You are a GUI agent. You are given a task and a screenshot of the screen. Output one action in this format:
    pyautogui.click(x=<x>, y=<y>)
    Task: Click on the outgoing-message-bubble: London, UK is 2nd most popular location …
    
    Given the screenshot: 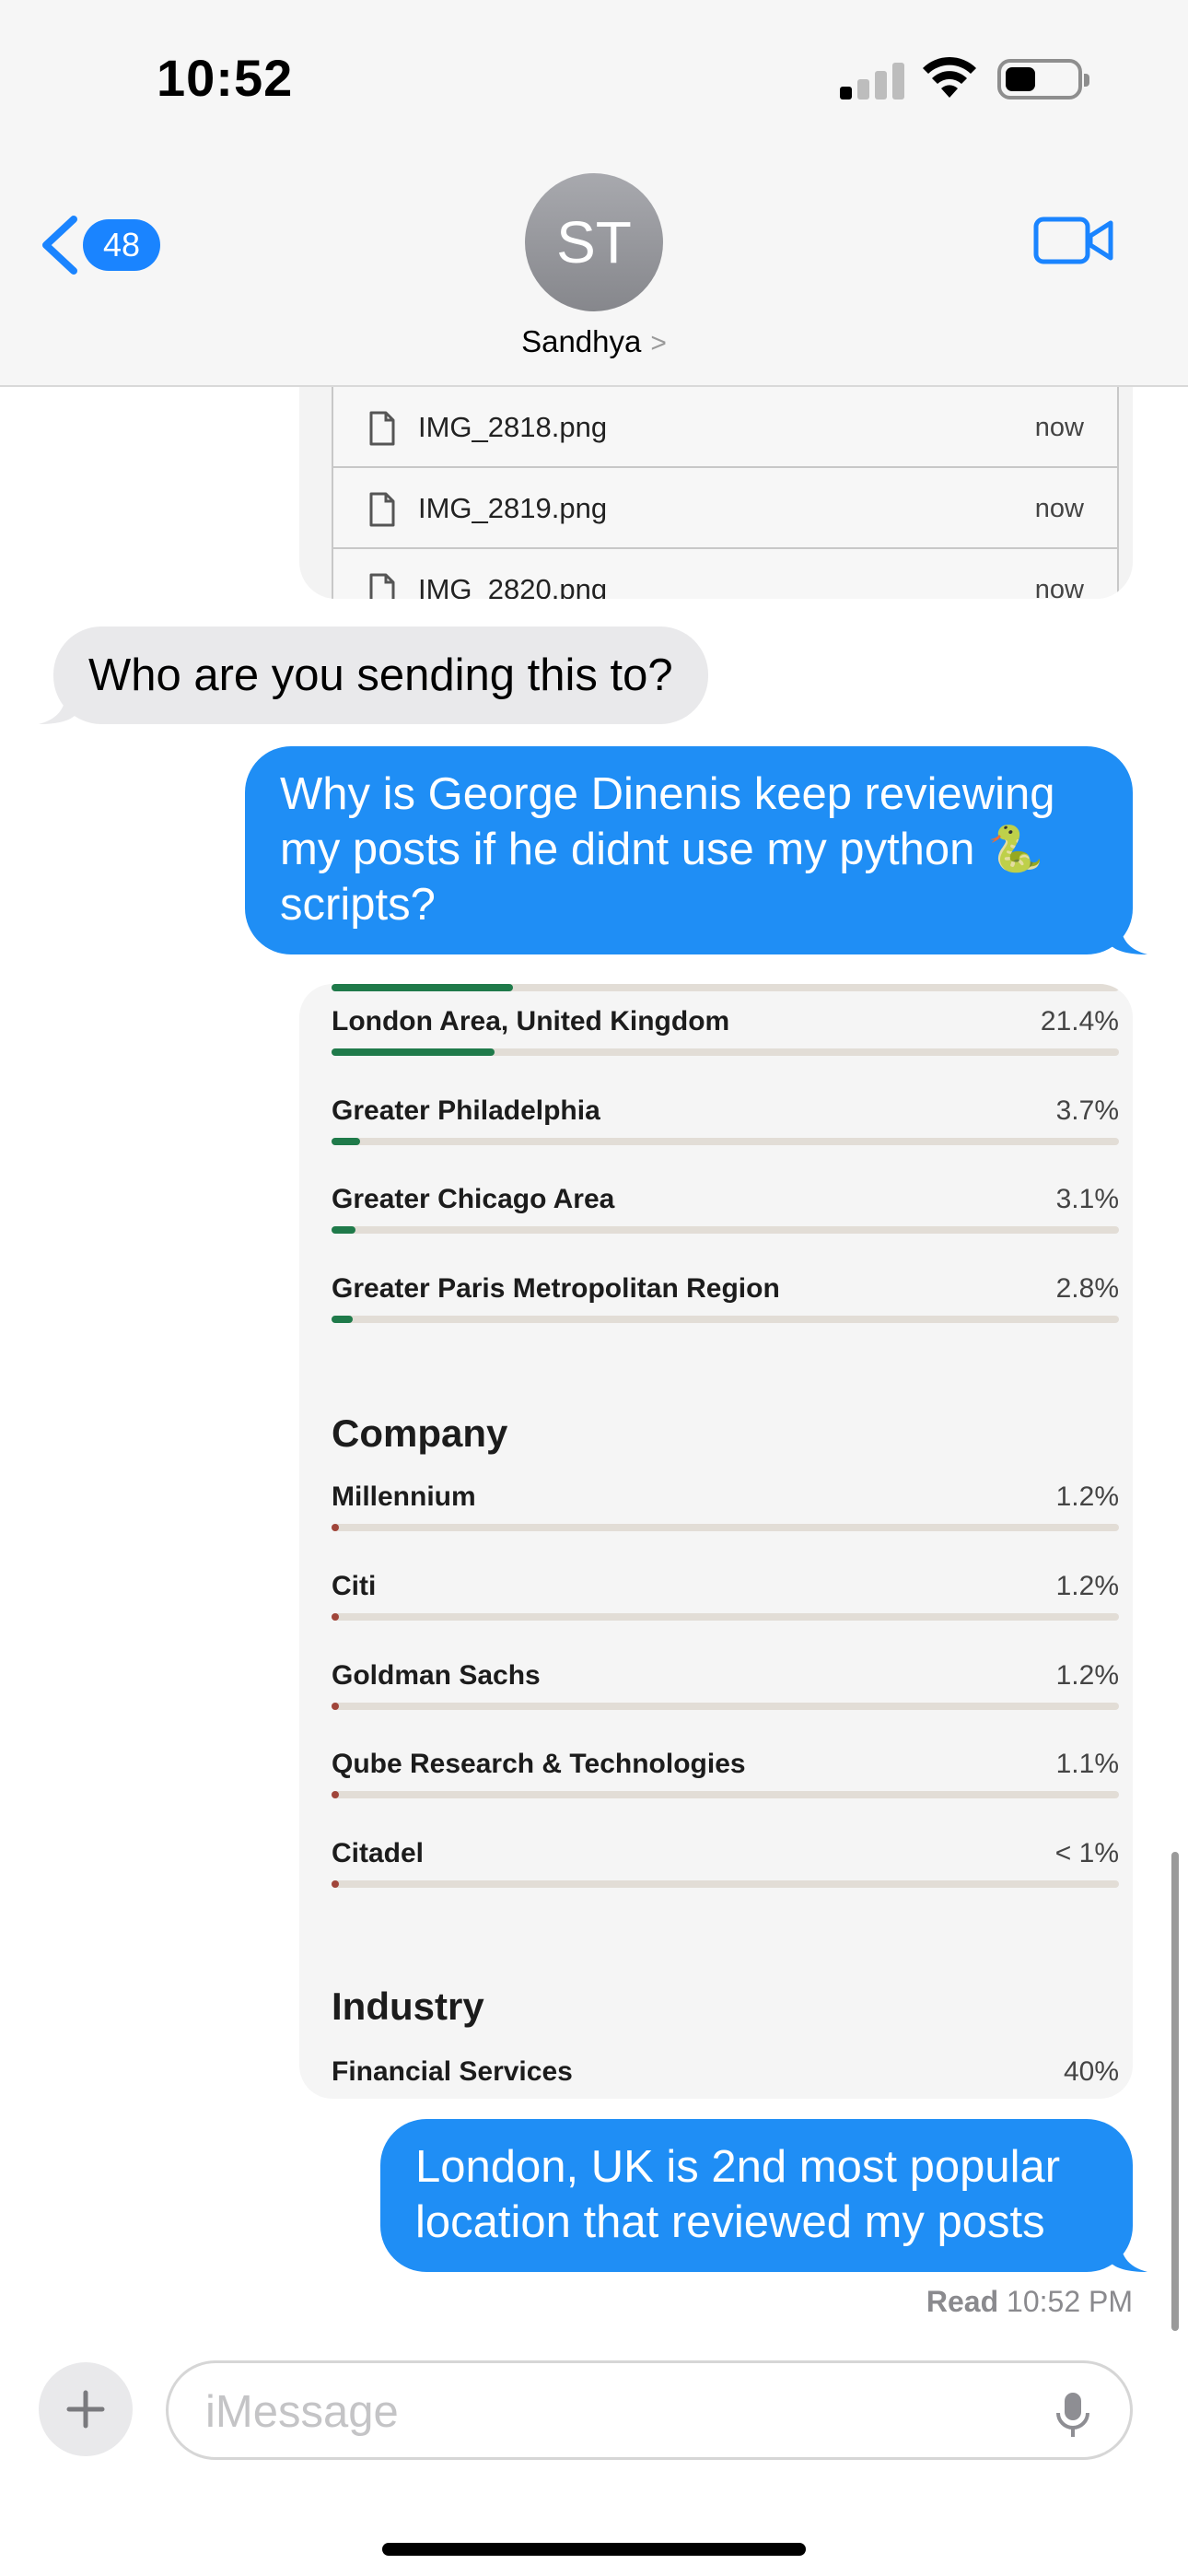 What is the action you would take?
    pyautogui.click(x=763, y=2195)
    